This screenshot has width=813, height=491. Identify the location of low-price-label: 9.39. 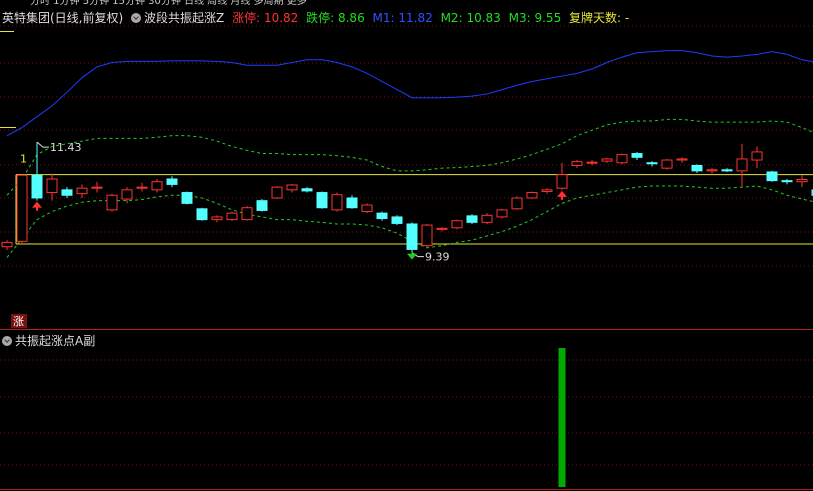
(437, 257).